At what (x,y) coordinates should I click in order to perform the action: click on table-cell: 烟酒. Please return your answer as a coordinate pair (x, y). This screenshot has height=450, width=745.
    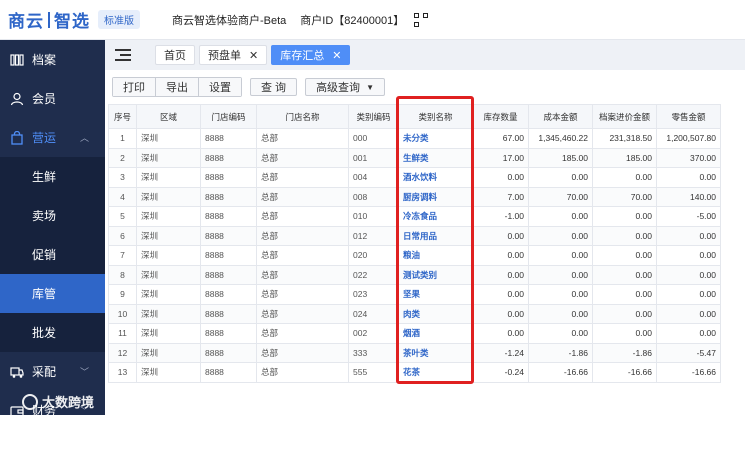
    Looking at the image, I should click on (435, 333).